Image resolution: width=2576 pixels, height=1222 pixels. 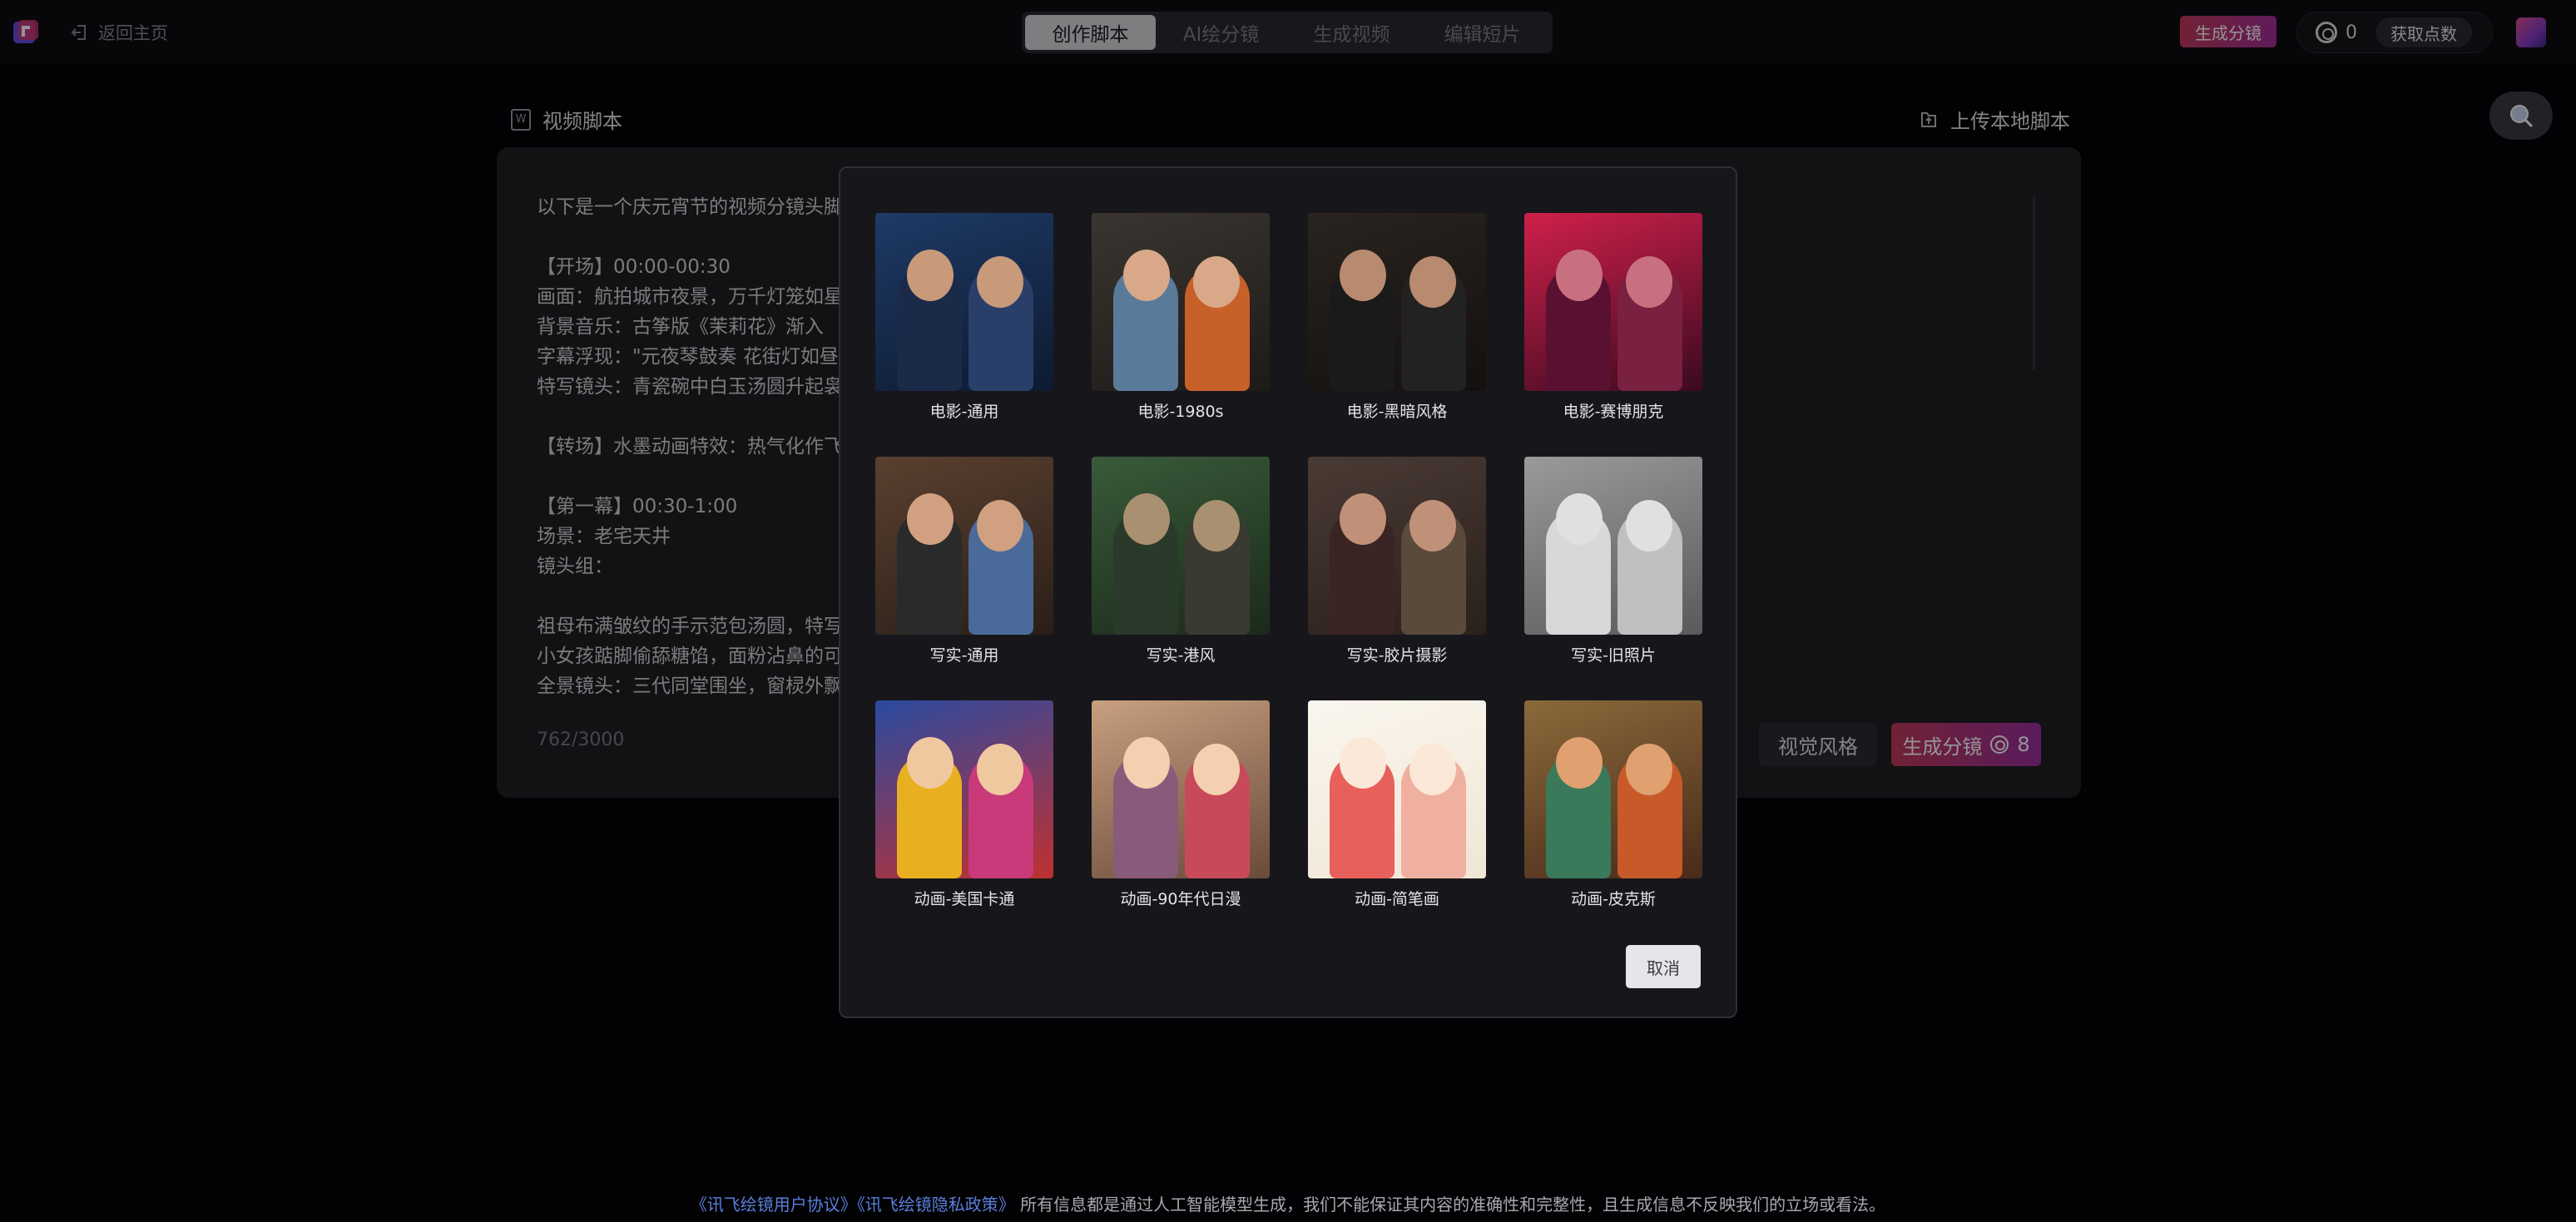 I want to click on style-card-label: 写实-港风, so click(x=1181, y=655).